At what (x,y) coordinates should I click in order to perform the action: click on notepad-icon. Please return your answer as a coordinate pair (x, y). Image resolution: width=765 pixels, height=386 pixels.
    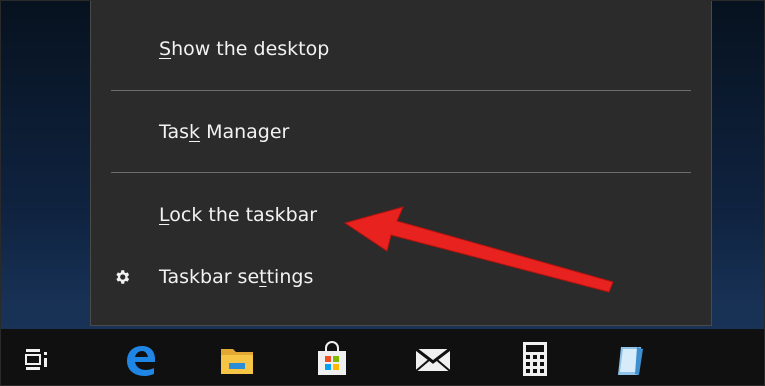
    Looking at the image, I should click on (631, 359).